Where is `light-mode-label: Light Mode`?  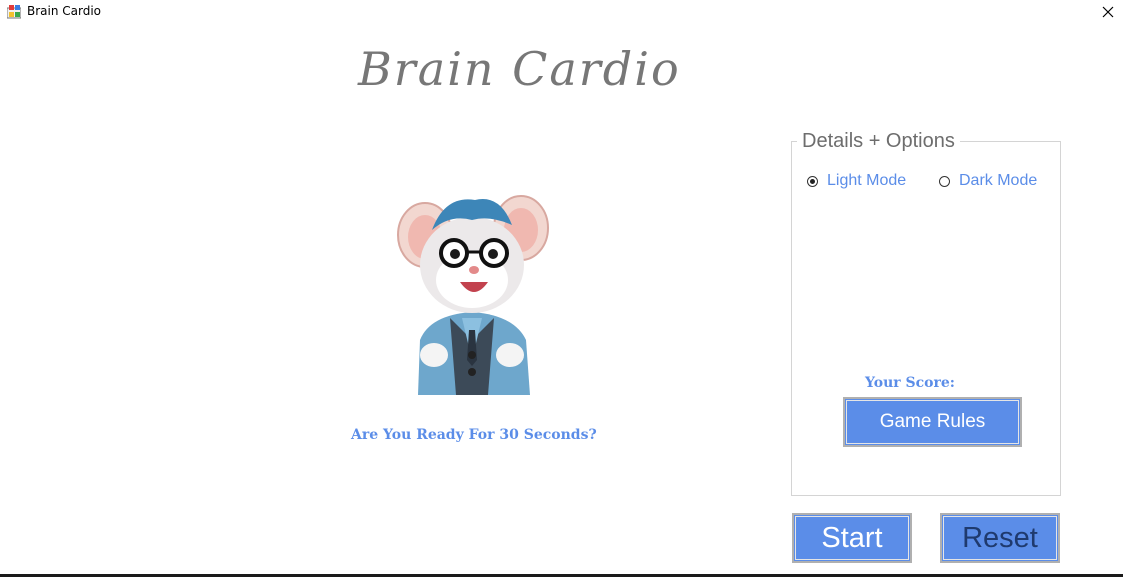
light-mode-label: Light Mode is located at coordinates (867, 180).